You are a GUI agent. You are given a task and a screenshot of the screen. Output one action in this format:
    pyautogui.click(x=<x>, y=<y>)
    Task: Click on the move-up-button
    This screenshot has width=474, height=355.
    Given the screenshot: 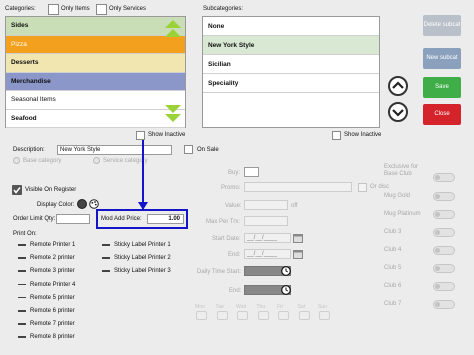 What is the action you would take?
    pyautogui.click(x=398, y=86)
    